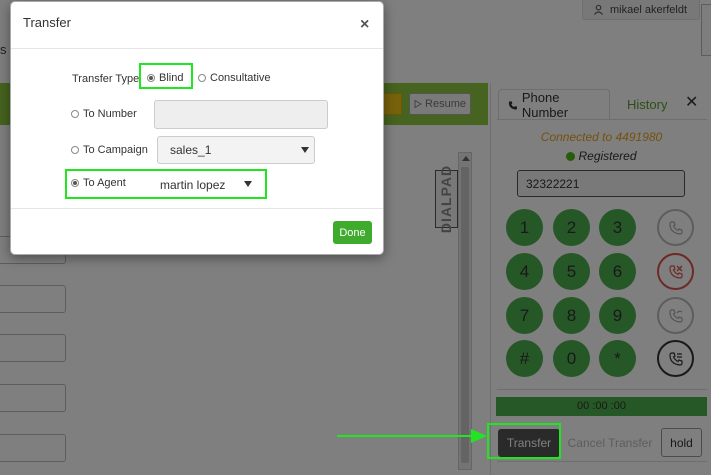 The height and width of the screenshot is (475, 711). I want to click on campaign-select: sales_1, so click(236, 150).